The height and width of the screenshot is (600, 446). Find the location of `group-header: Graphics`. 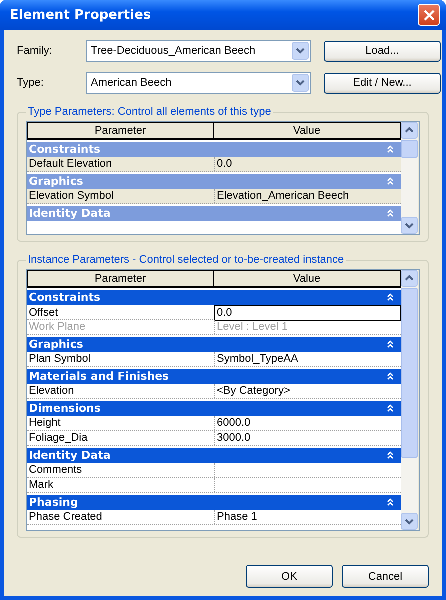

group-header: Graphics is located at coordinates (214, 344).